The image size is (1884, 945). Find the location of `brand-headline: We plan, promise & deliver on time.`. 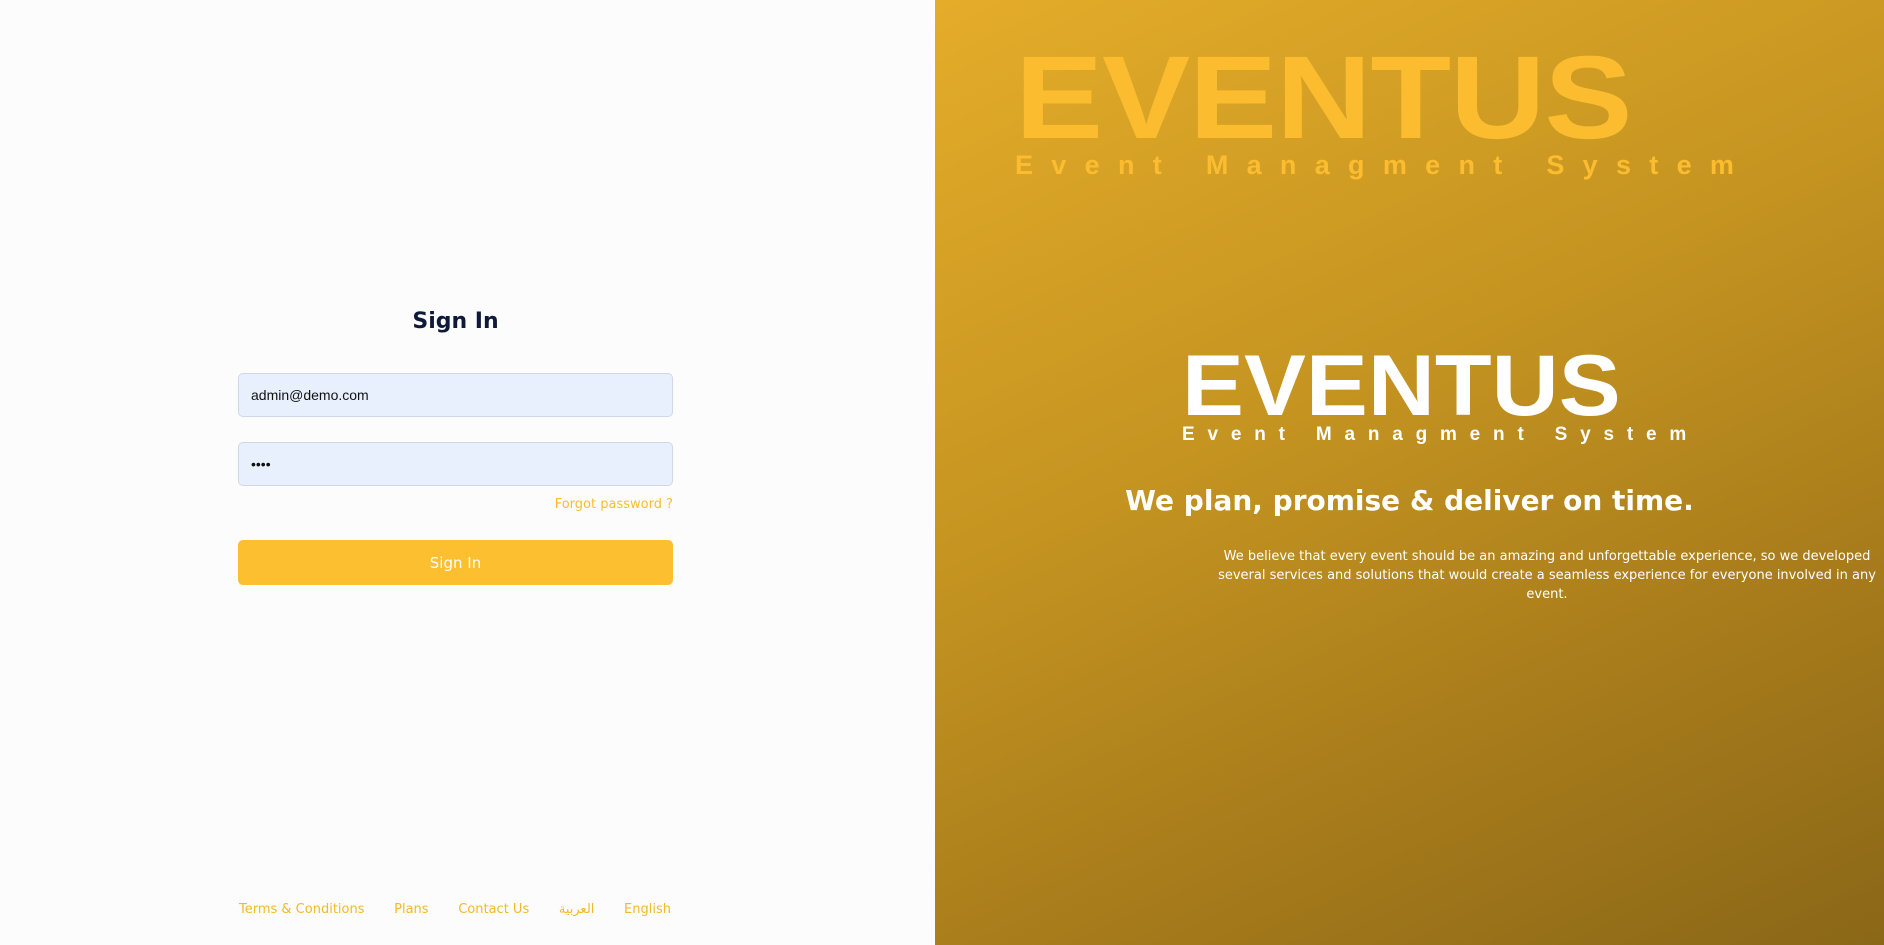

brand-headline: We plan, promise & deliver on time. is located at coordinates (1409, 500).